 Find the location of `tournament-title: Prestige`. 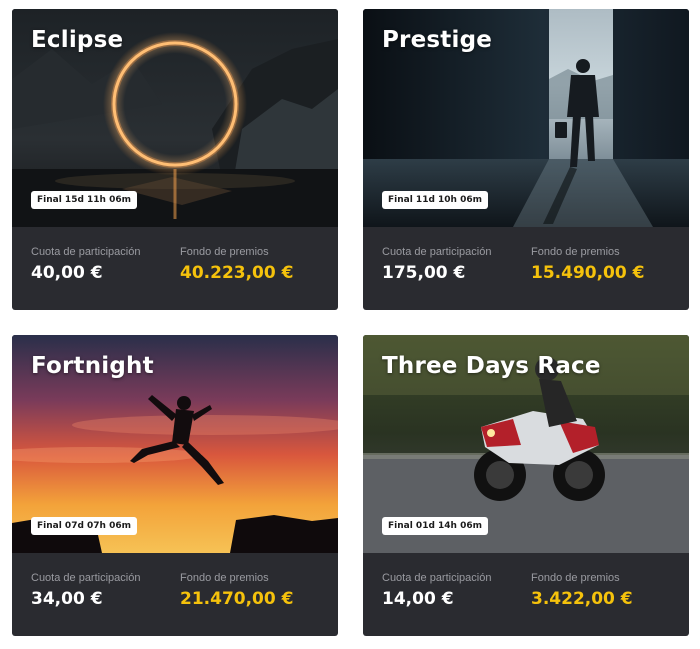

tournament-title: Prestige is located at coordinates (437, 40).